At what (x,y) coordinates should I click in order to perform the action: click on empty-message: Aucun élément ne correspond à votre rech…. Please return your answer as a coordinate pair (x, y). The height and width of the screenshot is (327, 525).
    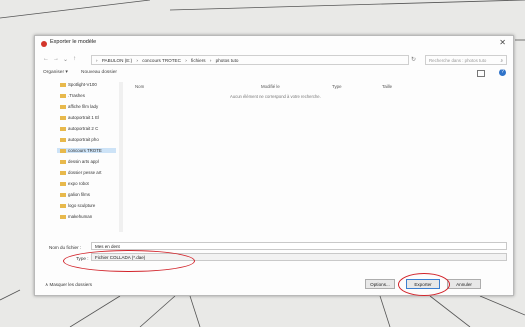
    Looking at the image, I should click on (275, 96).